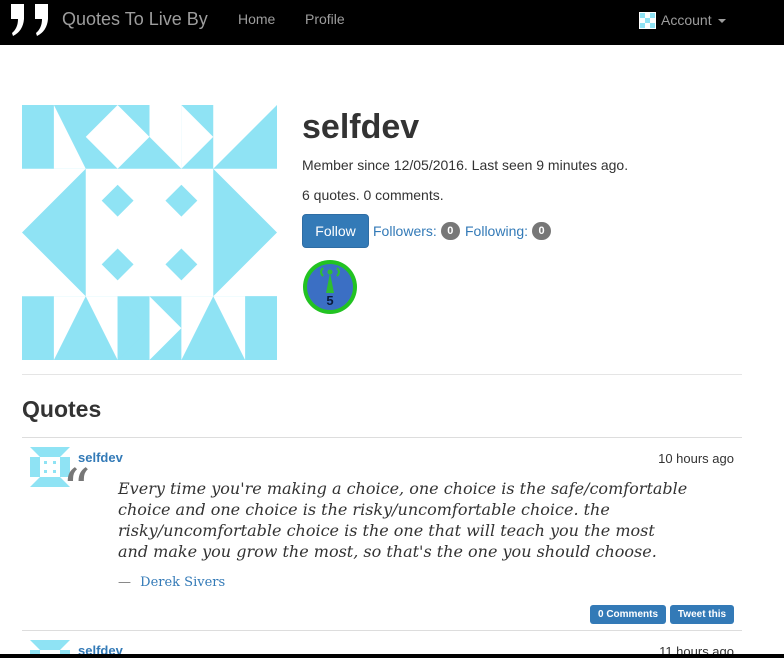  What do you see at coordinates (361, 127) in the screenshot?
I see `profile-username: selfdev` at bounding box center [361, 127].